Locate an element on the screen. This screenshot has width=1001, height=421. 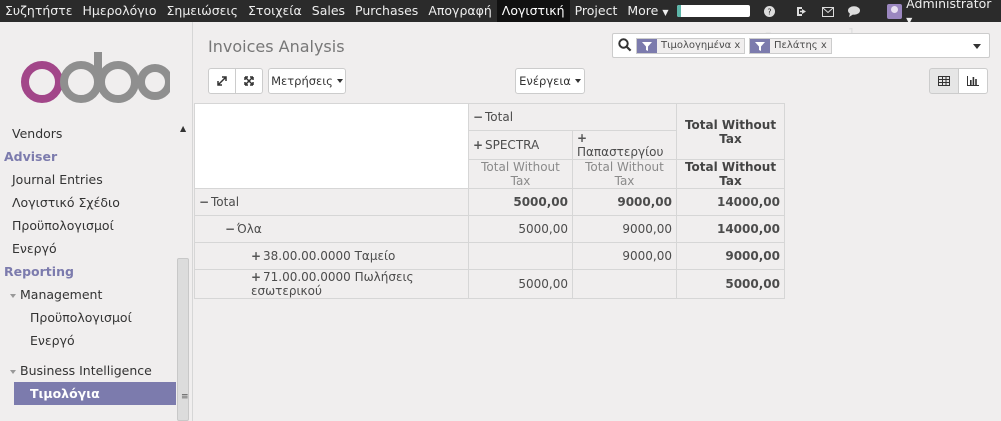
arrows-icon is located at coordinates (249, 81).